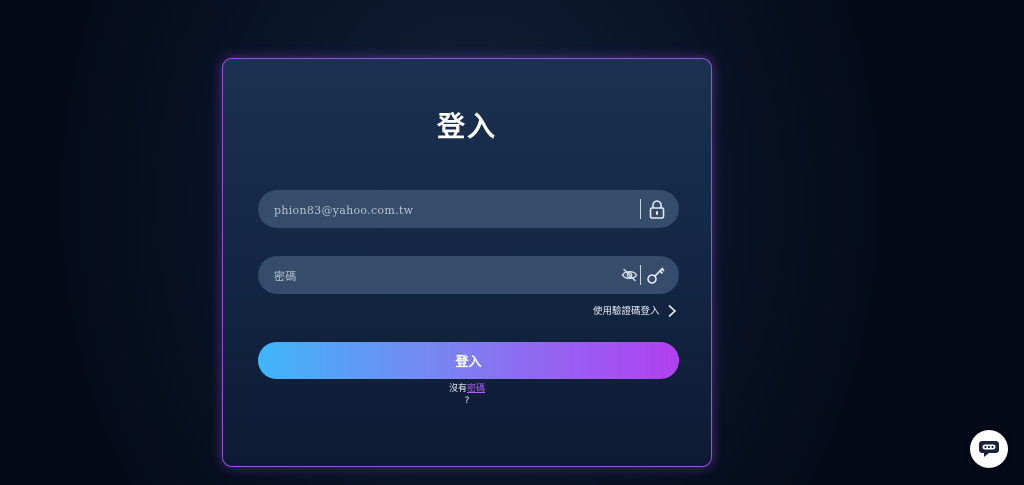 The height and width of the screenshot is (485, 1024). I want to click on chevron-right-icon, so click(672, 311).